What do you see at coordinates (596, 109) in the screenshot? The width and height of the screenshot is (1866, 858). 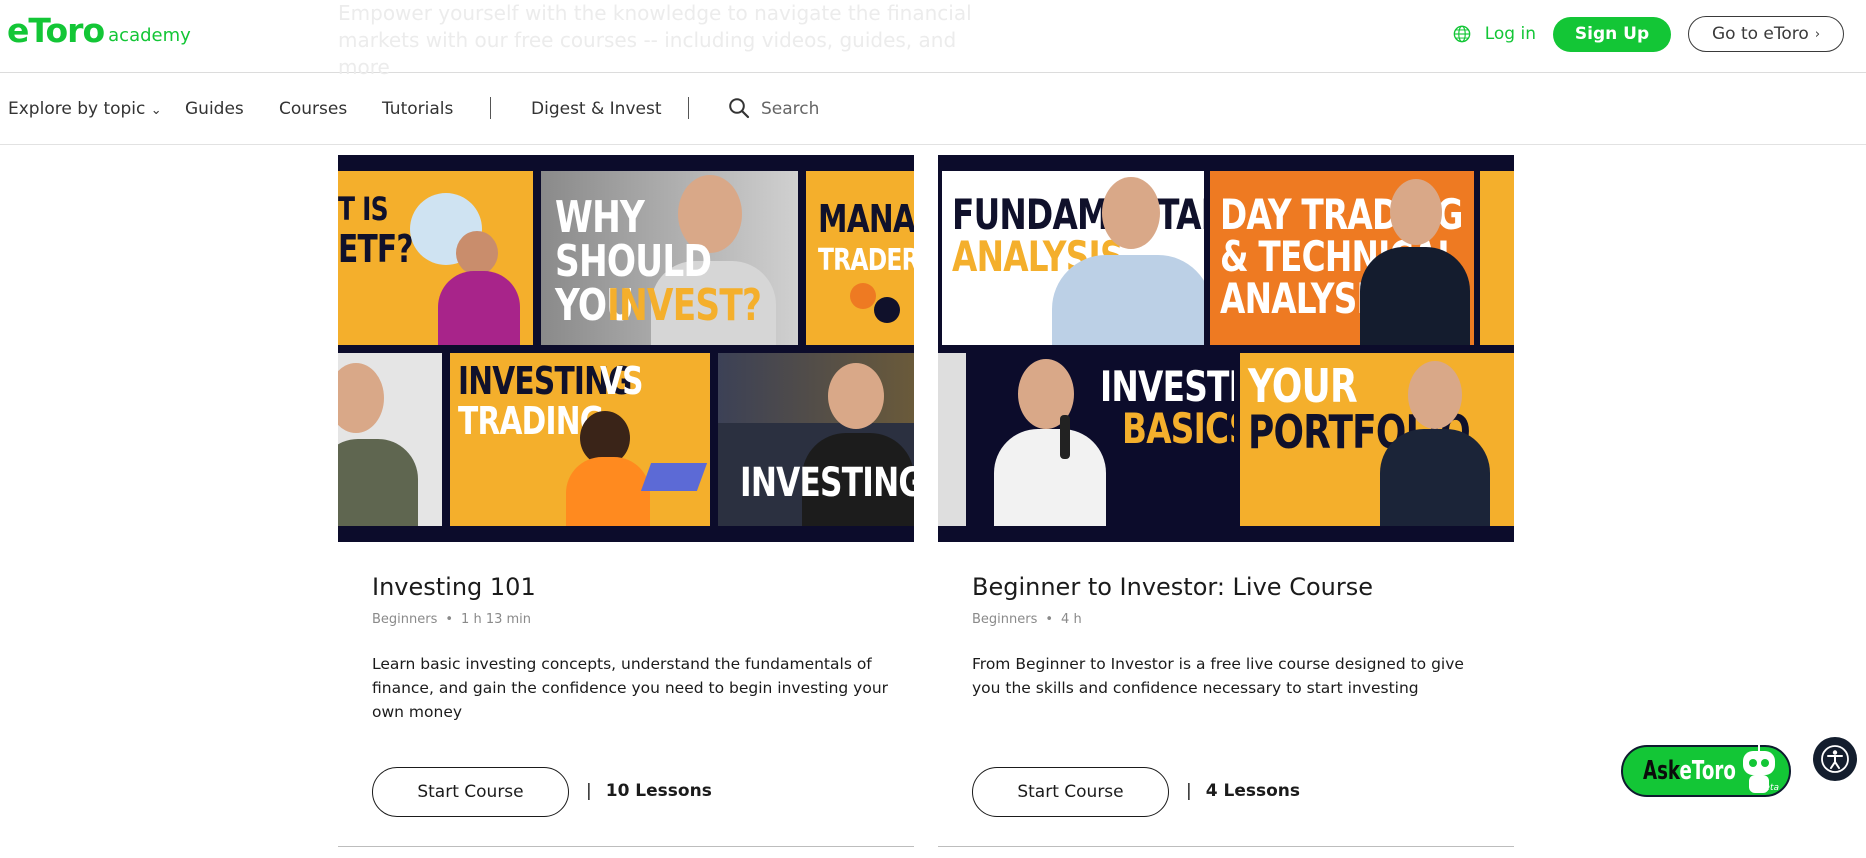 I see `nav-digest-invest: Digest & Invest` at bounding box center [596, 109].